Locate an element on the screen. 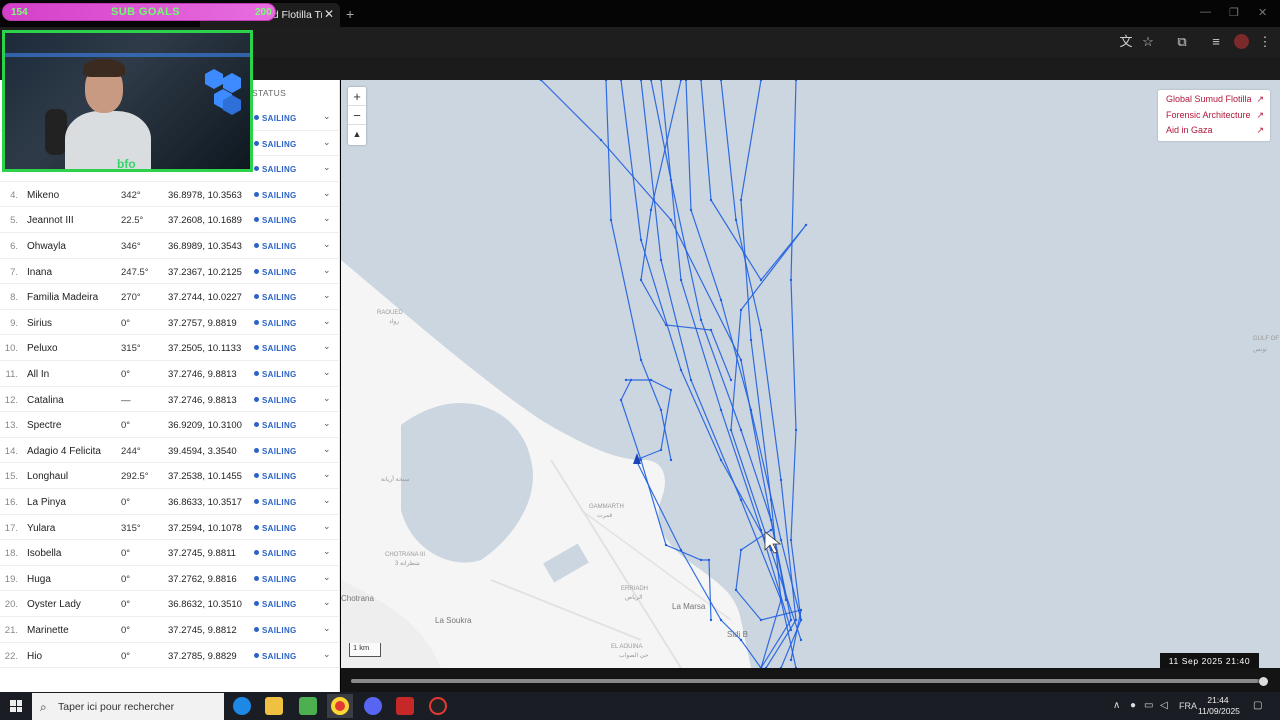 The width and height of the screenshot is (1280, 720). vessel-row: 12. Catalina — 37.2746, 9.8813 SAILING ⌄ is located at coordinates (170, 400).